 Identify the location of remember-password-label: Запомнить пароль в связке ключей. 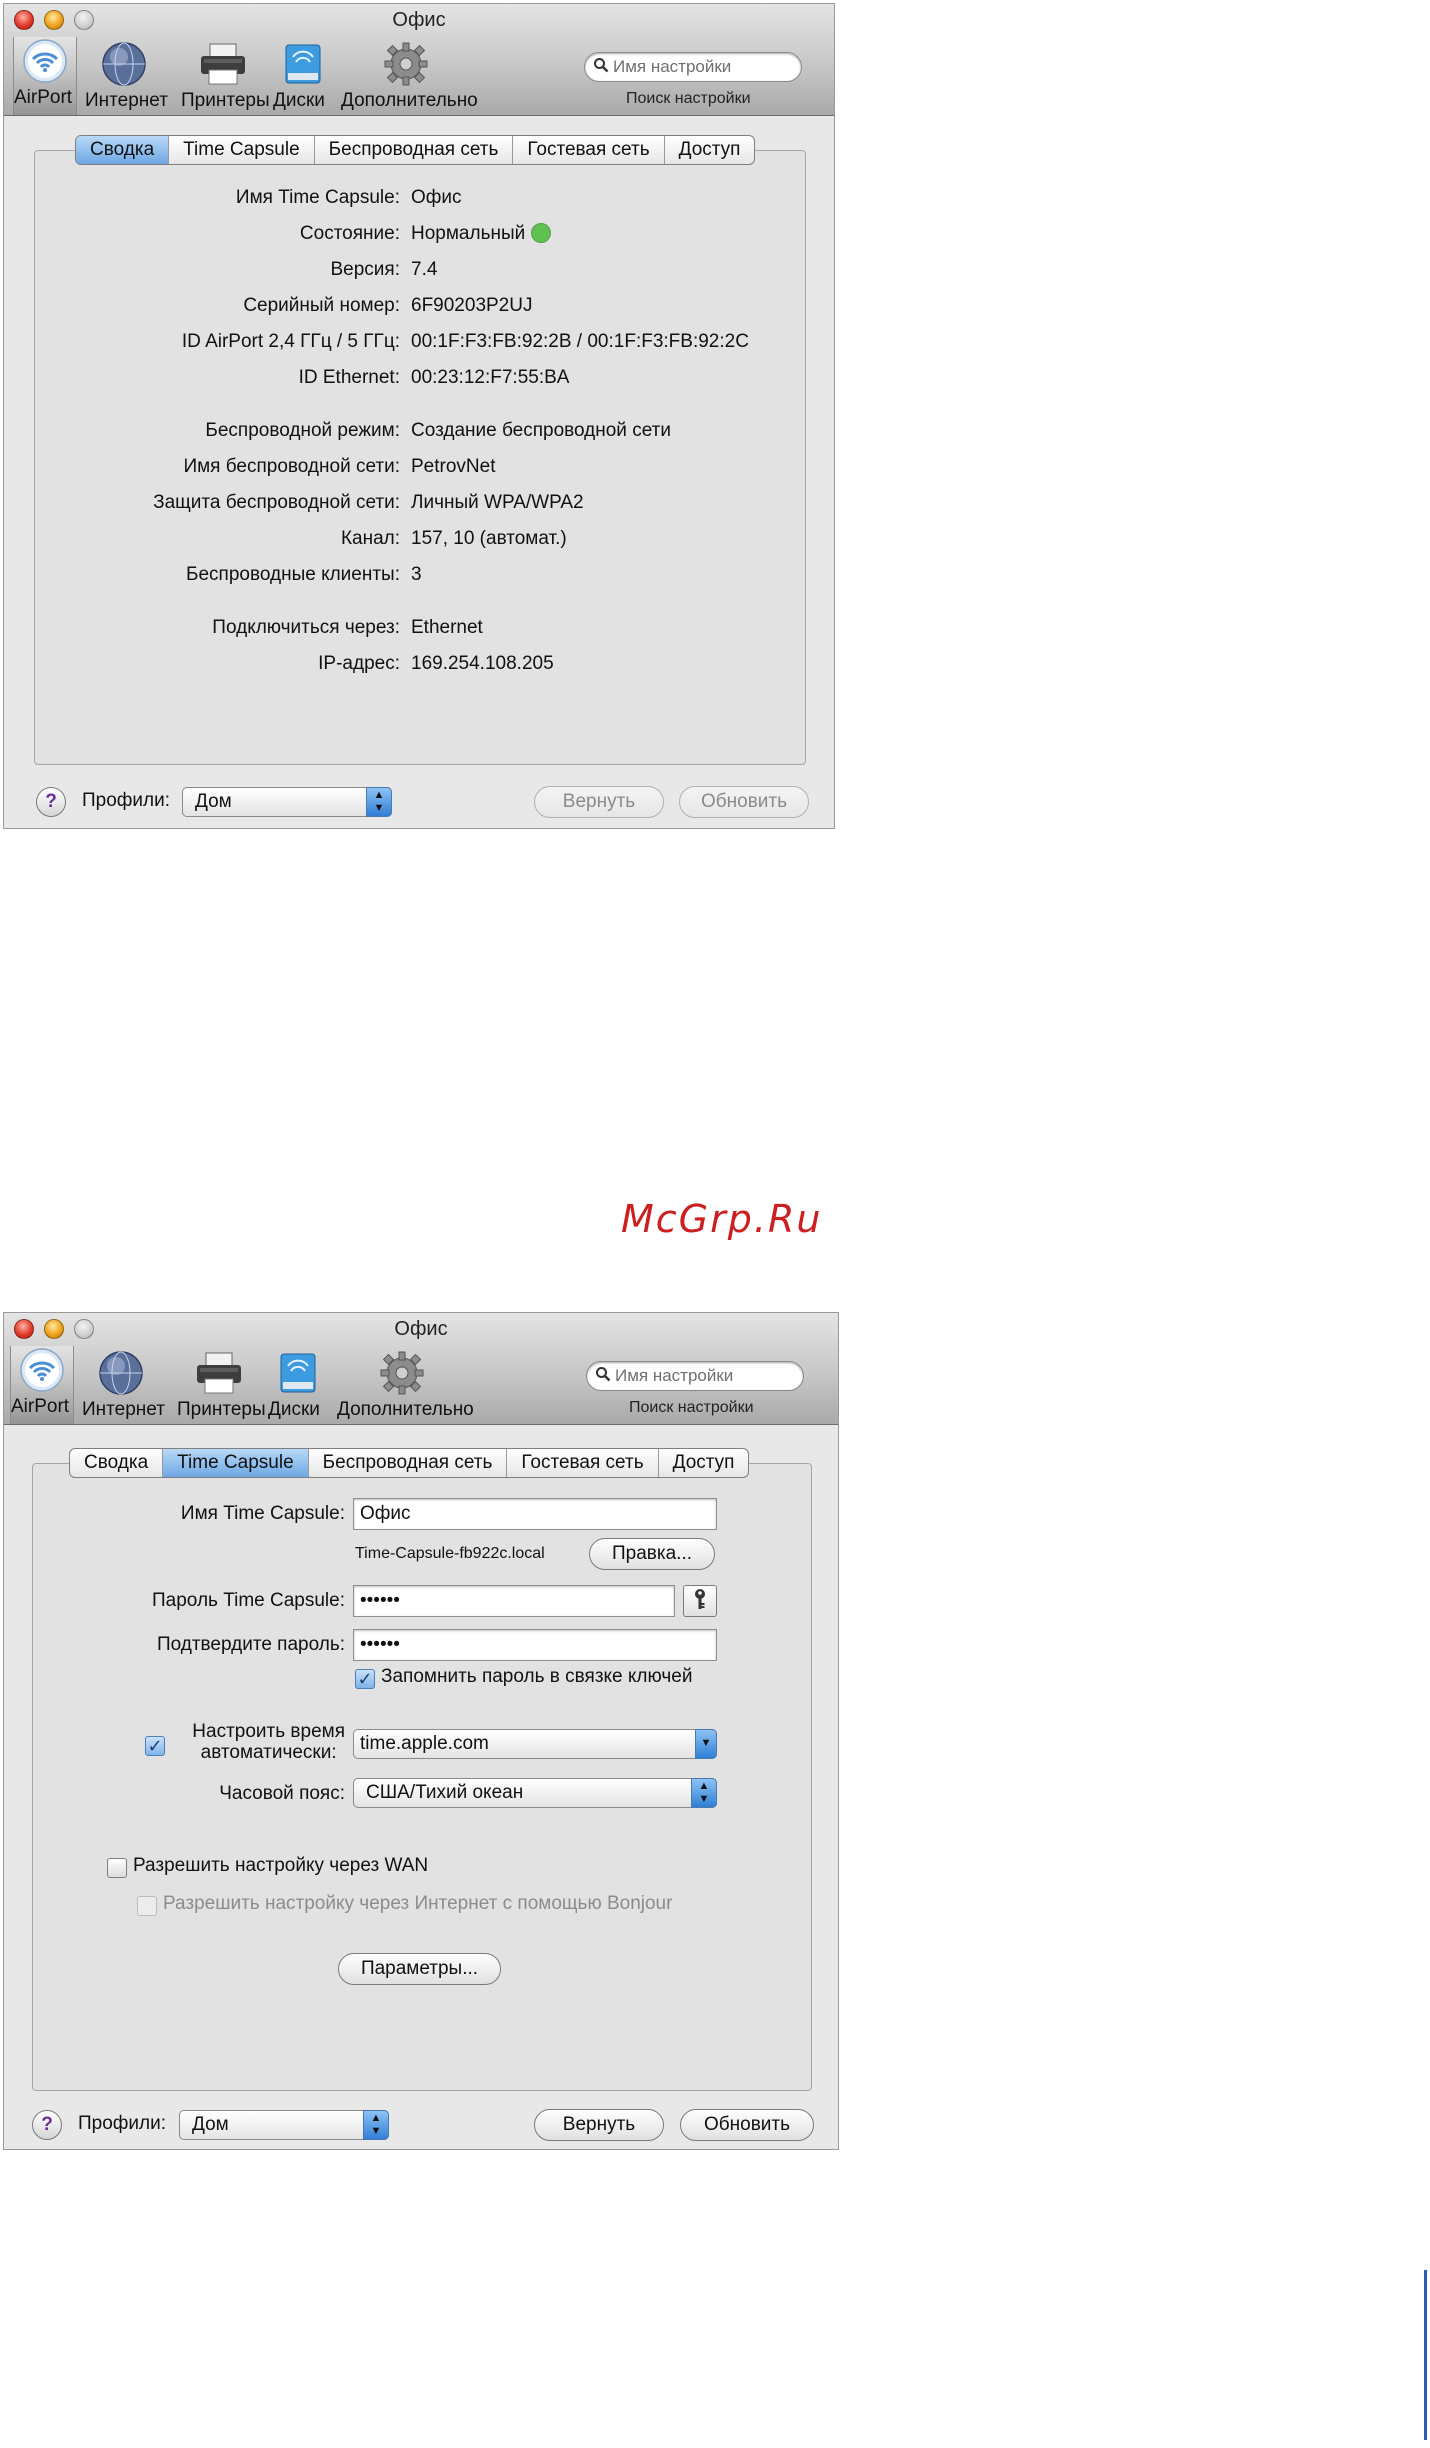
(537, 1676).